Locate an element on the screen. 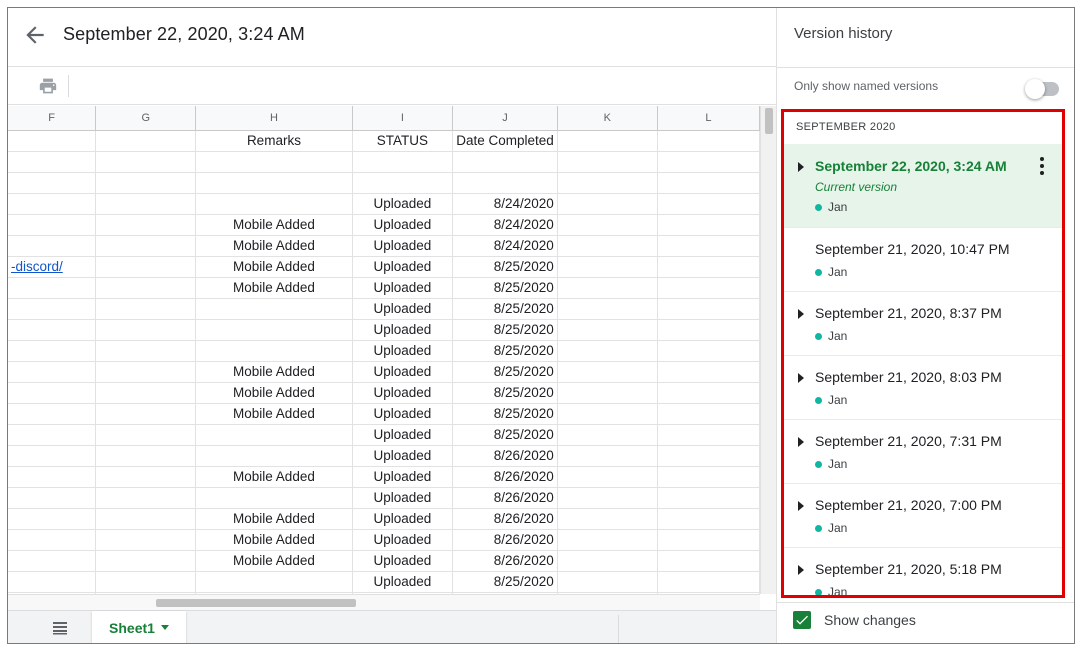 This screenshot has width=1083, height=652. cell-j: 8/26/2020 is located at coordinates (505, 477).